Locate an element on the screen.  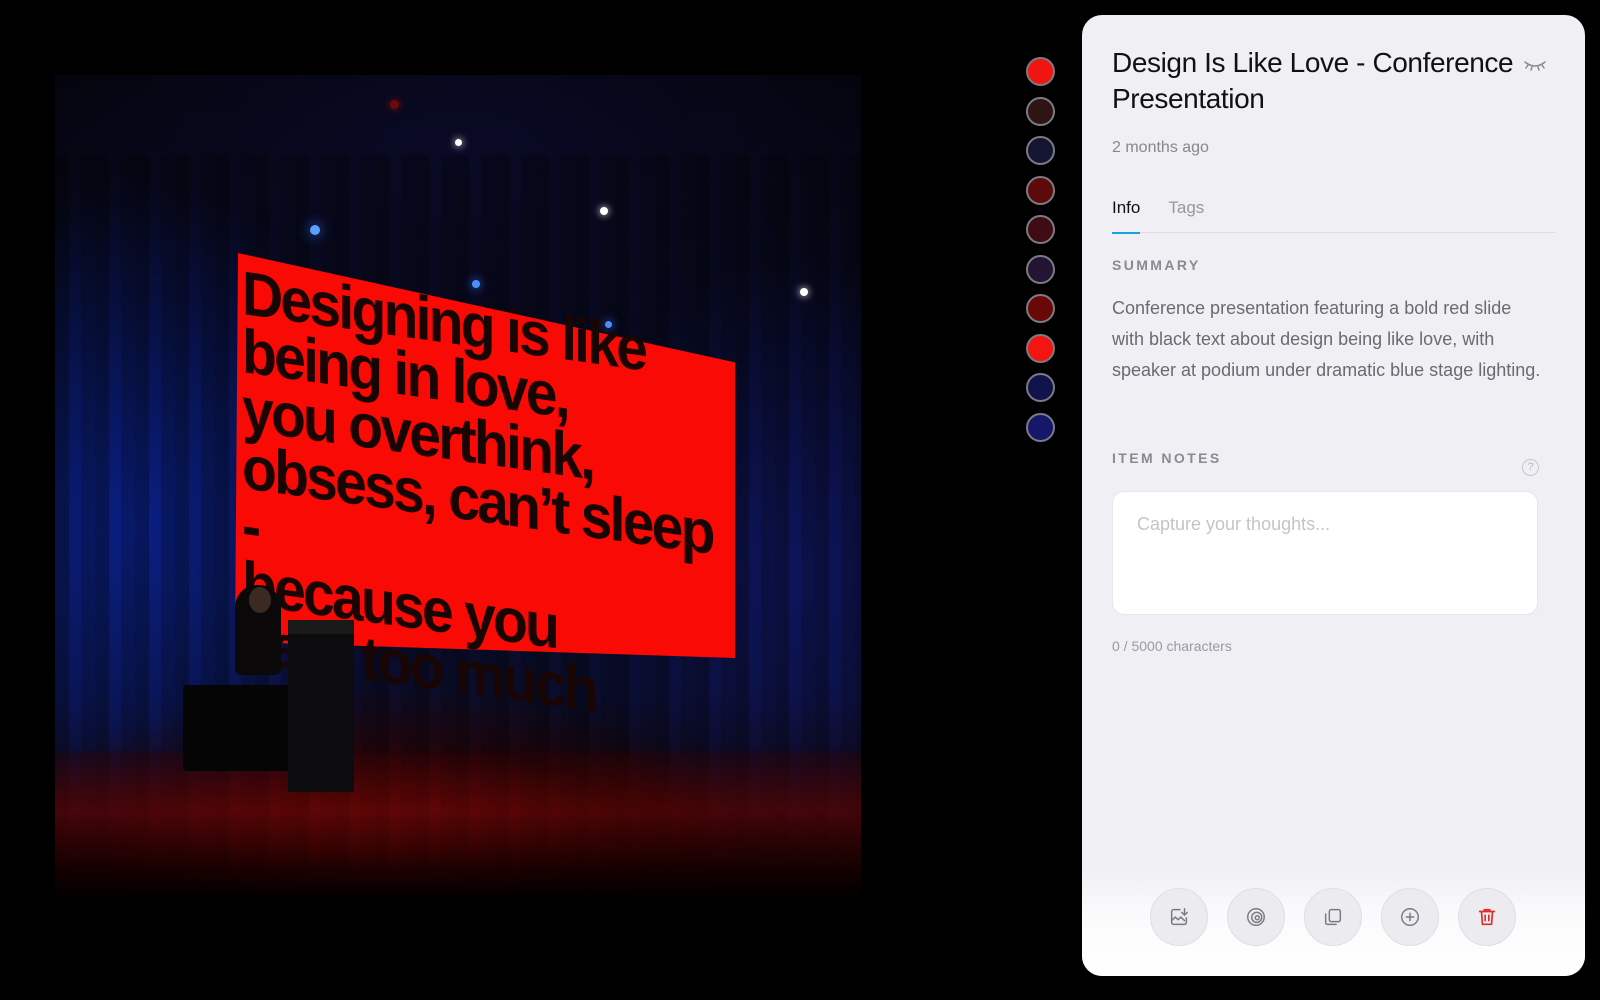
stage-floor is located at coordinates (458, 826).